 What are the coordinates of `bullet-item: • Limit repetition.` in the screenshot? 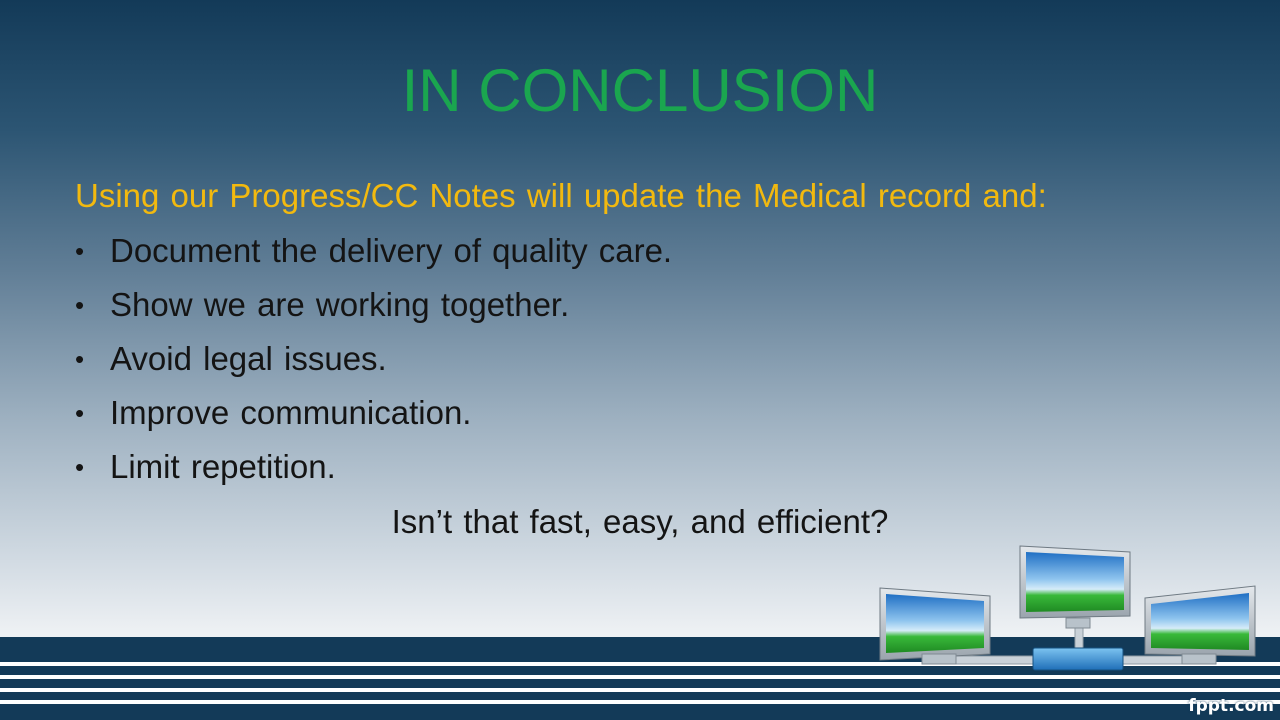 It's located at (373, 469).